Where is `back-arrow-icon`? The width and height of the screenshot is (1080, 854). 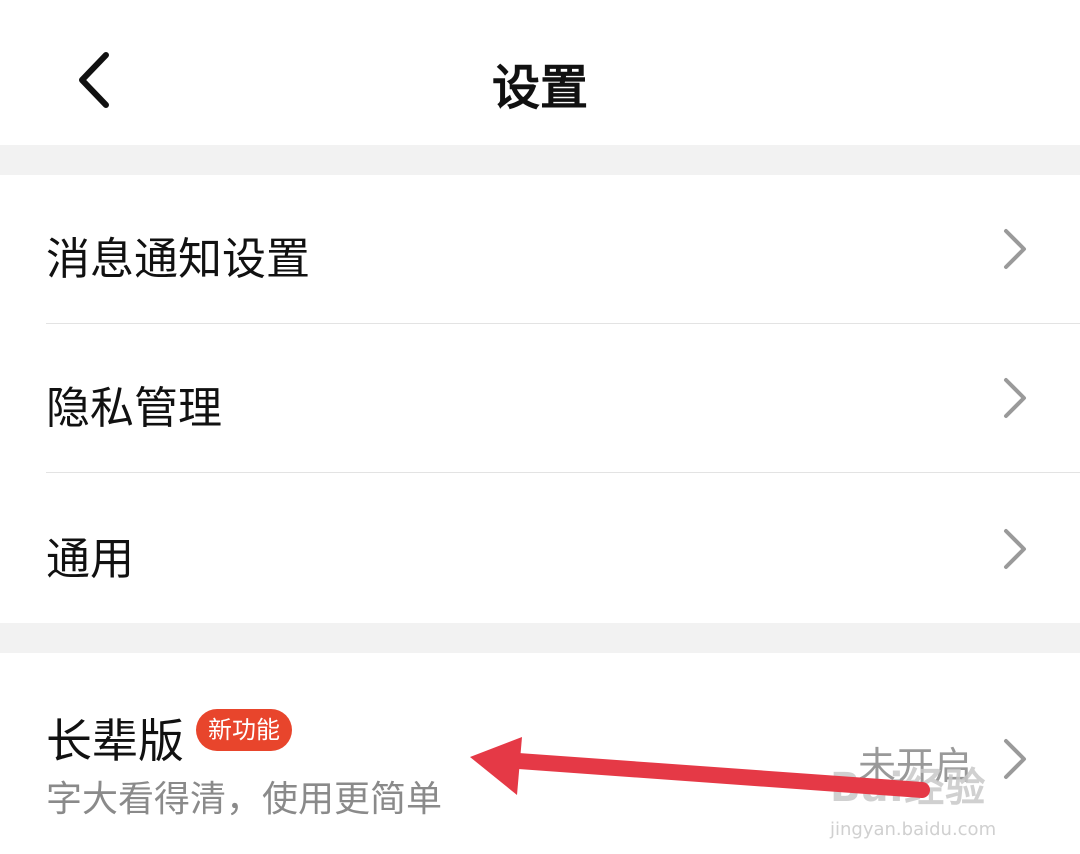
back-arrow-icon is located at coordinates (94, 80).